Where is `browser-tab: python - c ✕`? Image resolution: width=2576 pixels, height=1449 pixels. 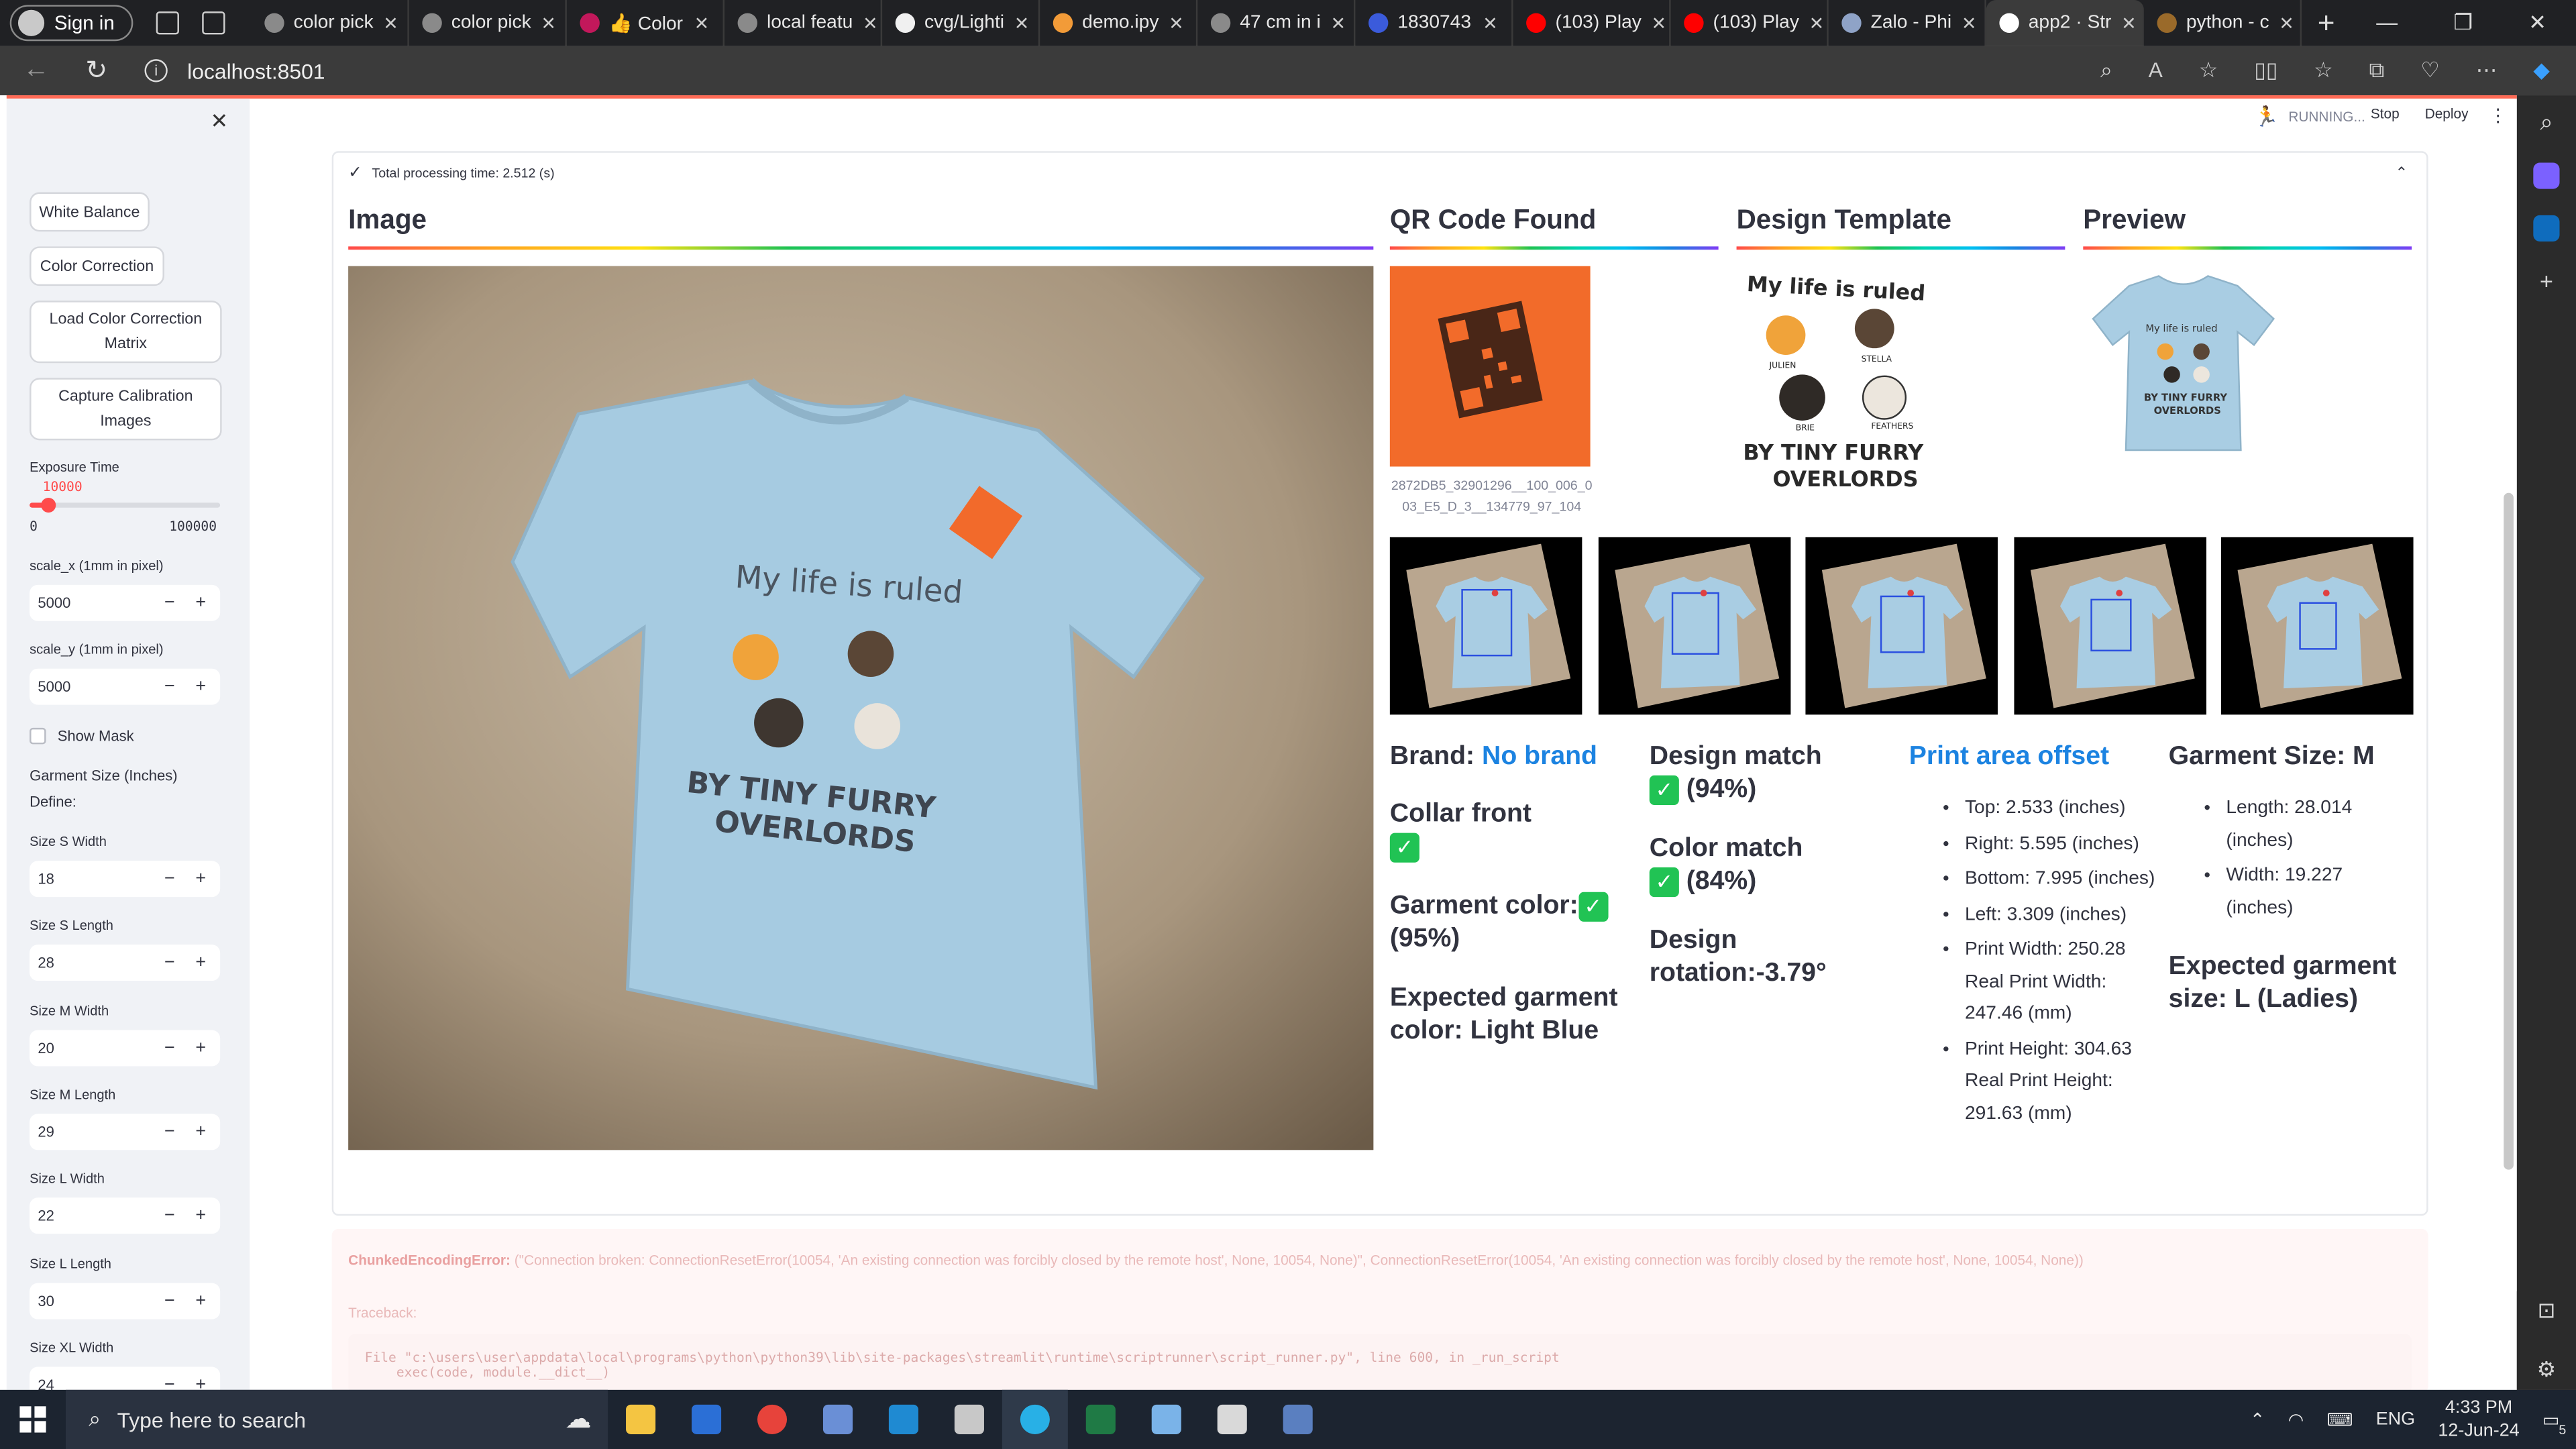 browser-tab: python - c ✕ is located at coordinates (2222, 23).